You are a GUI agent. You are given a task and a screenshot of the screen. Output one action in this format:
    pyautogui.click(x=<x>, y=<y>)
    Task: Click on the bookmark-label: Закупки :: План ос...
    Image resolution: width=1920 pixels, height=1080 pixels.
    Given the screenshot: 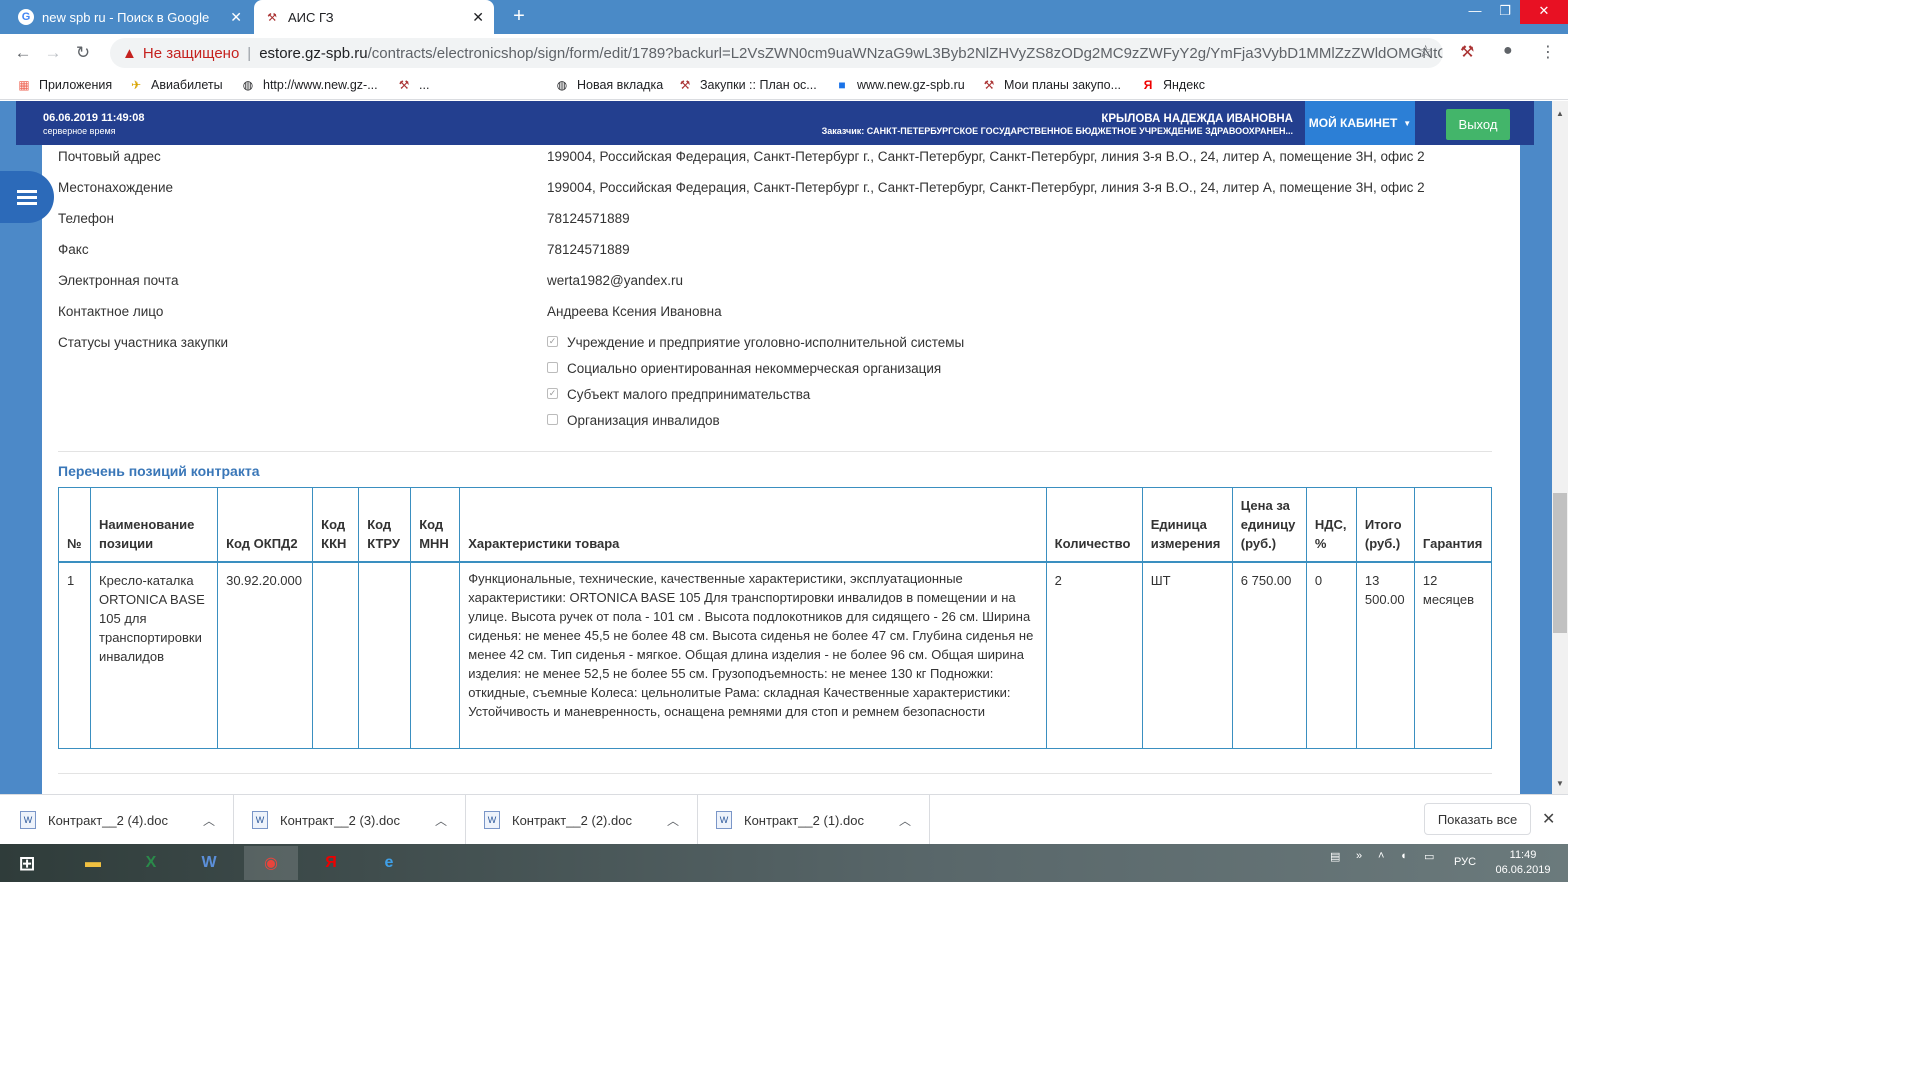 What is the action you would take?
    pyautogui.click(x=758, y=85)
    